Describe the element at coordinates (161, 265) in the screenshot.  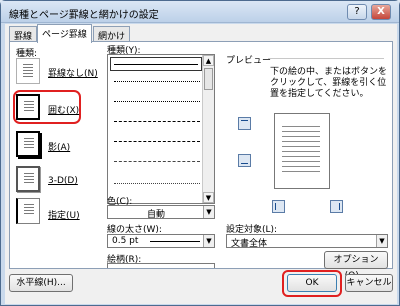
I see `art-dropdown-edge` at that location.